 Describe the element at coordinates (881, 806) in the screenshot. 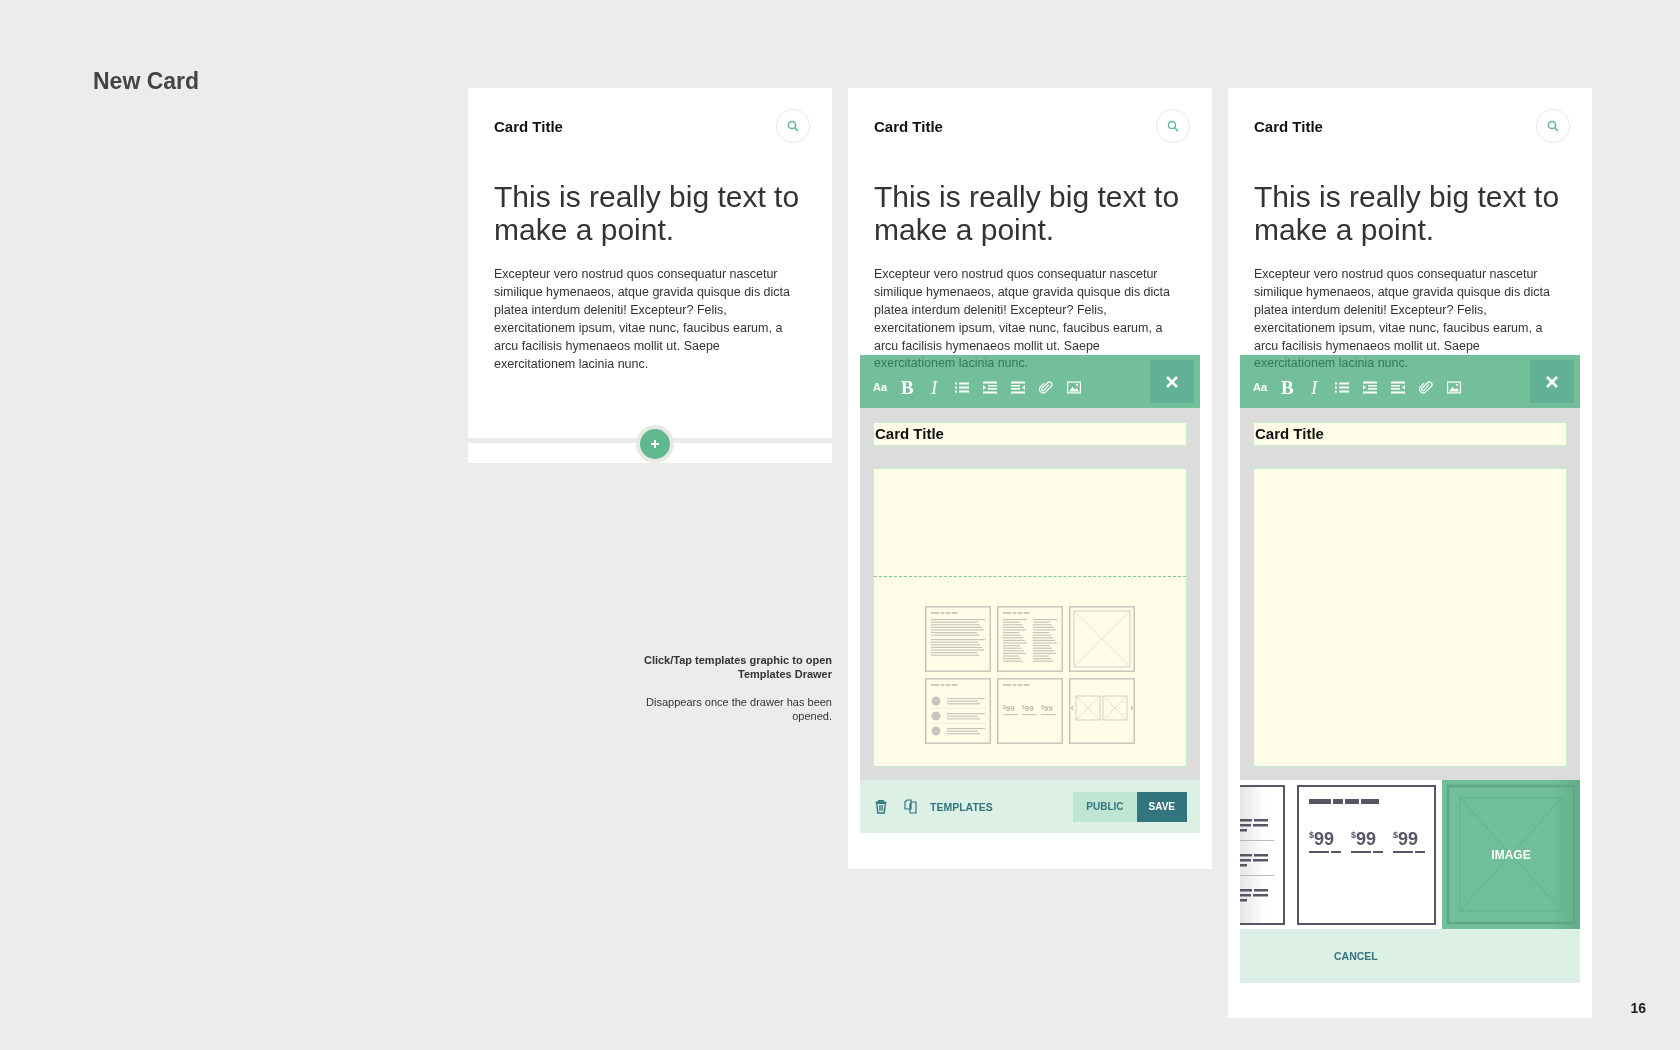

I see `trash-icon` at that location.